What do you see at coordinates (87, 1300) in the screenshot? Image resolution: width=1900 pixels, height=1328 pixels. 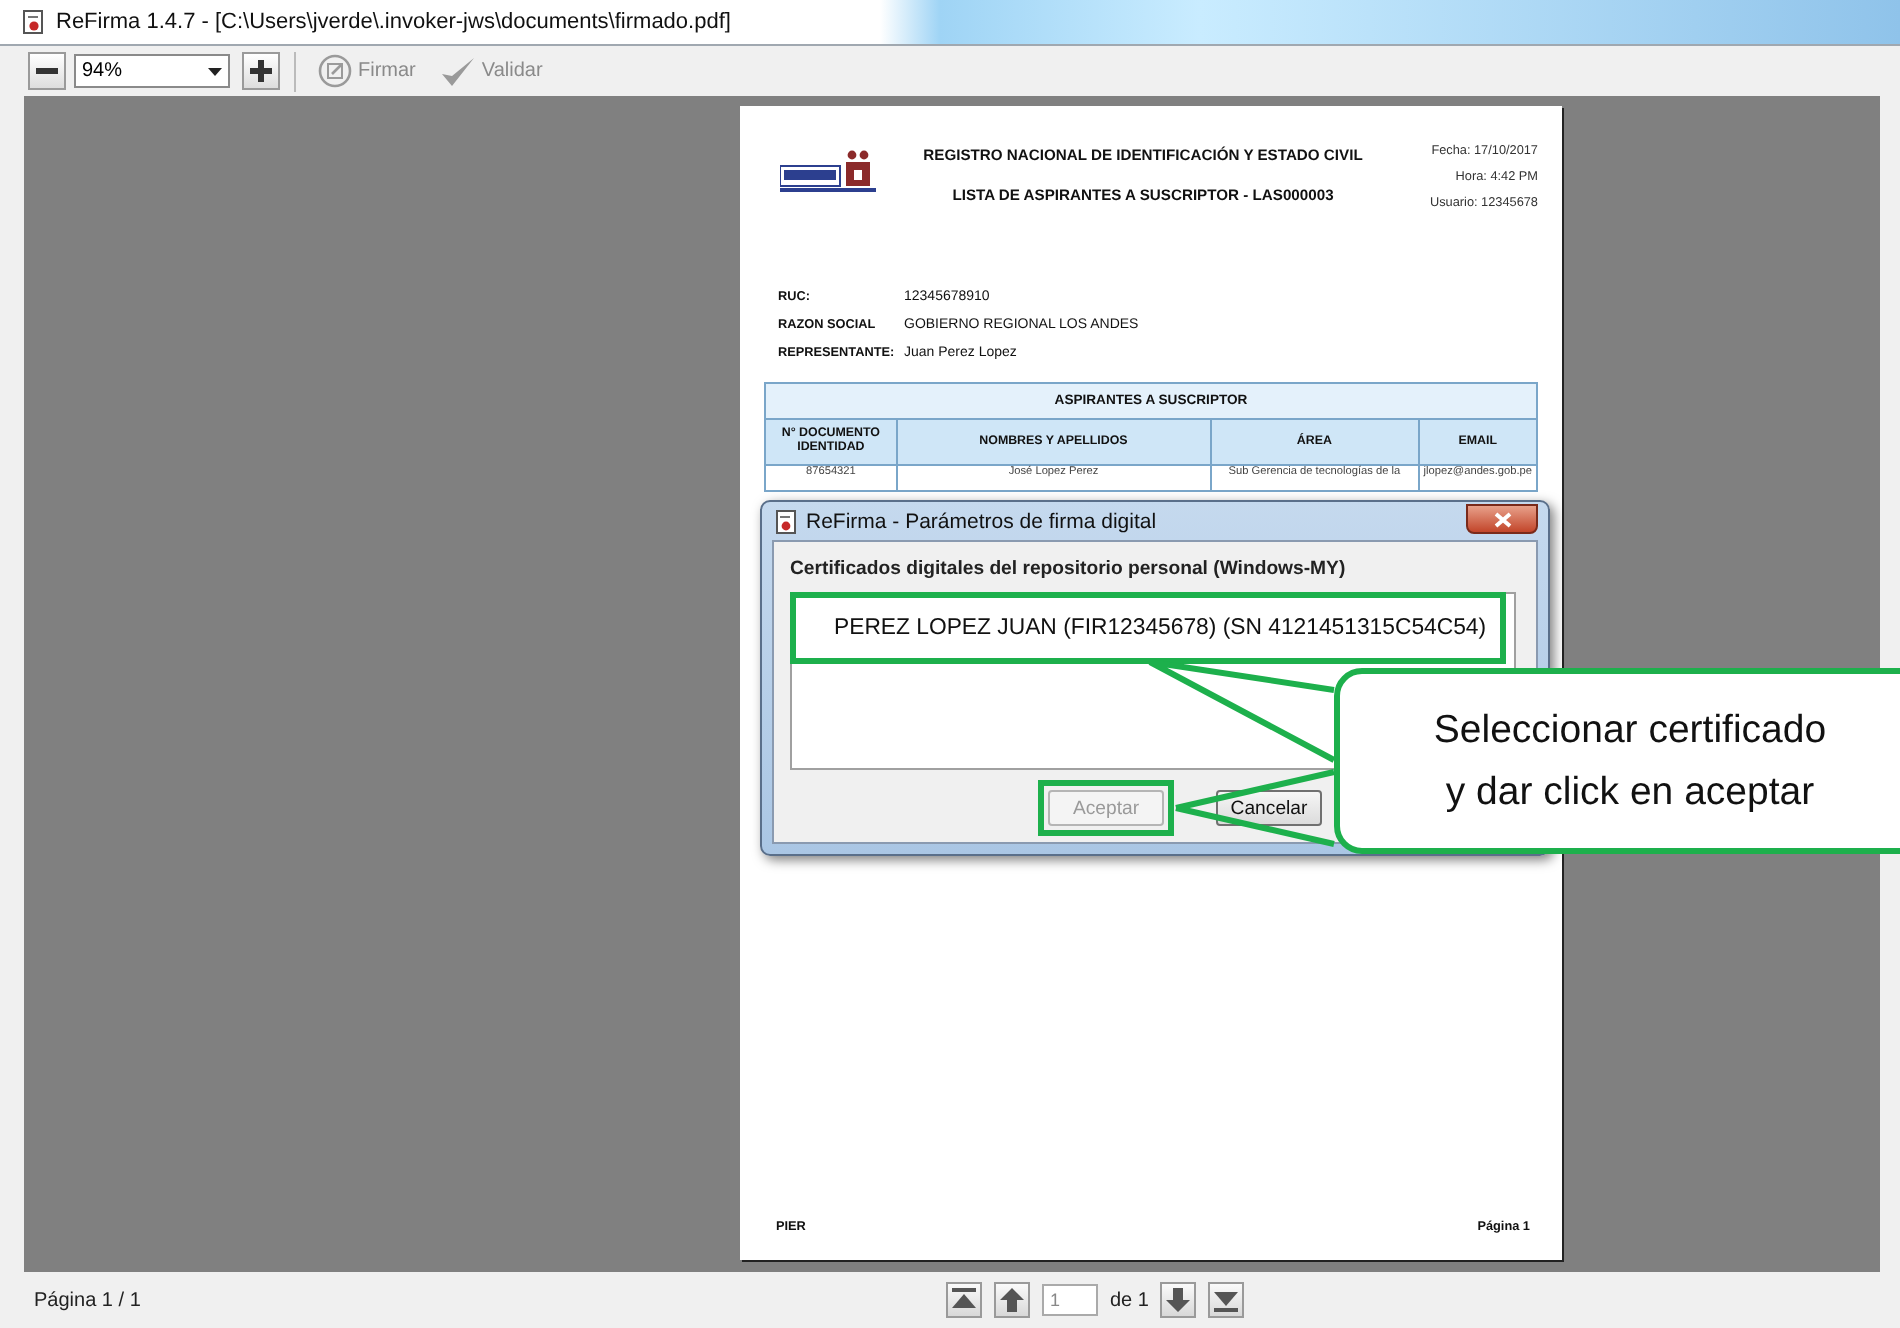 I see `status-text: Página 1 / 1` at bounding box center [87, 1300].